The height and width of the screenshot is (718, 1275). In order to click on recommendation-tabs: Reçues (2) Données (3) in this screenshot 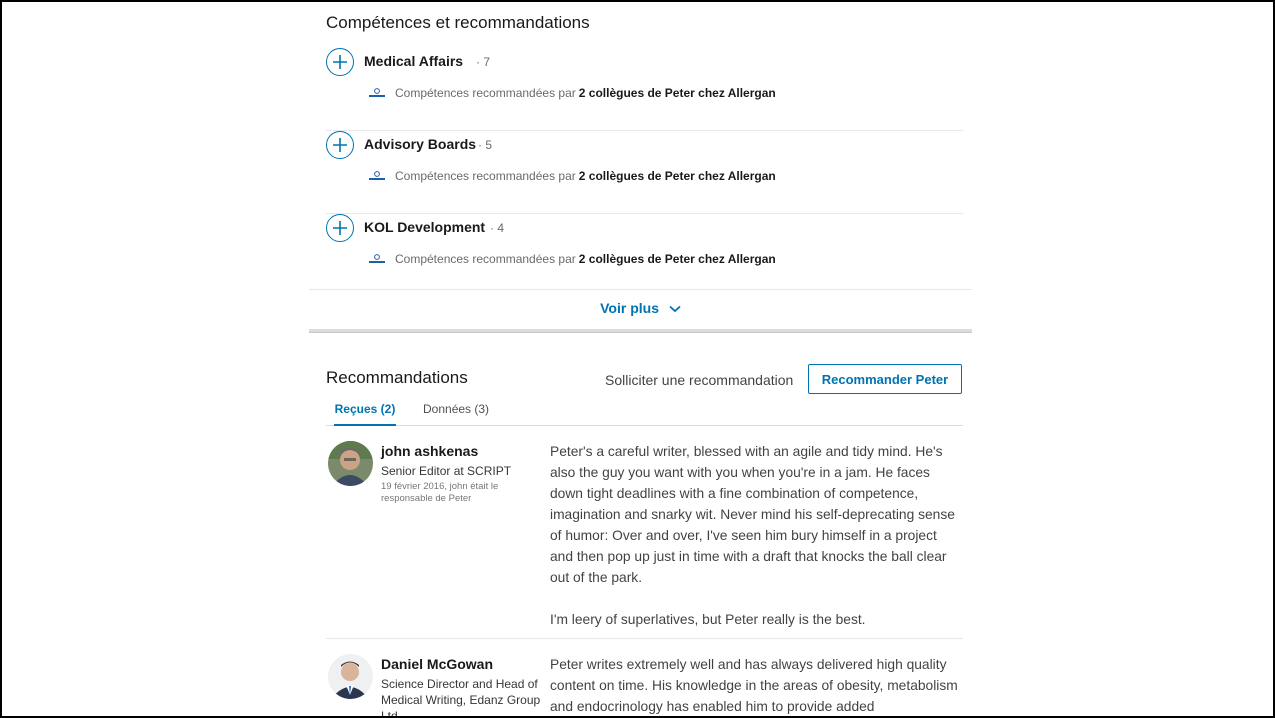, I will do `click(644, 413)`.